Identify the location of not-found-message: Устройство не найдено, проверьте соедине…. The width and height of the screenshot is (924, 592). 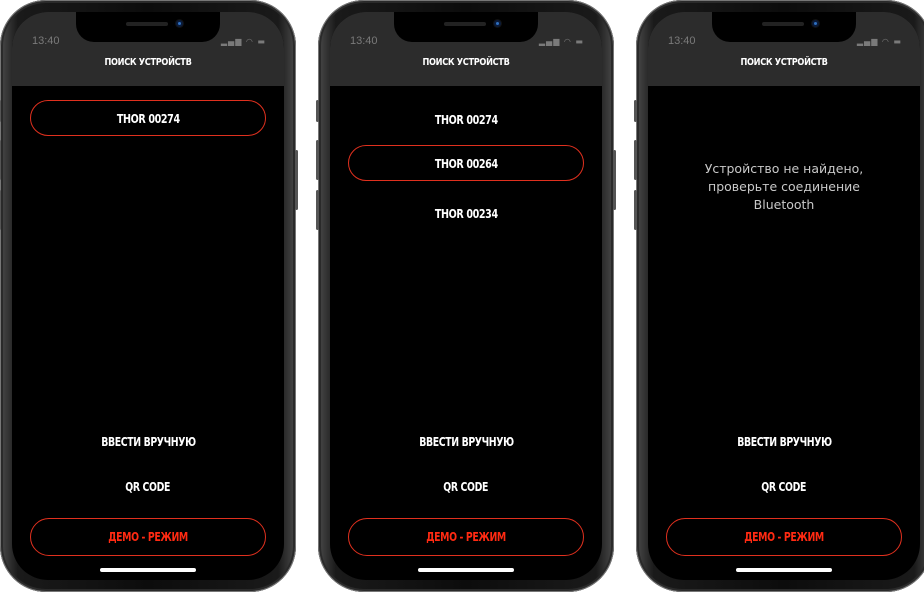
(784, 186).